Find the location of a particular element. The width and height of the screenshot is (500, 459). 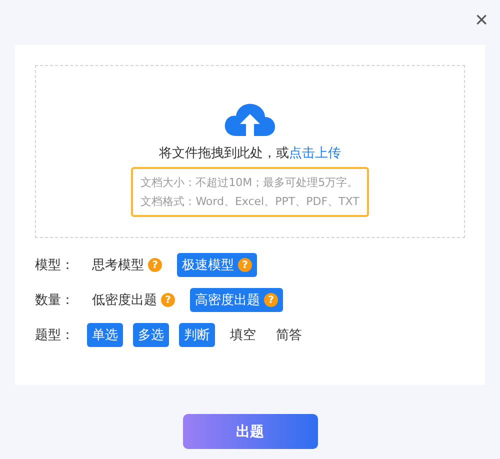

upload-link: 点击上传 is located at coordinates (315, 153).